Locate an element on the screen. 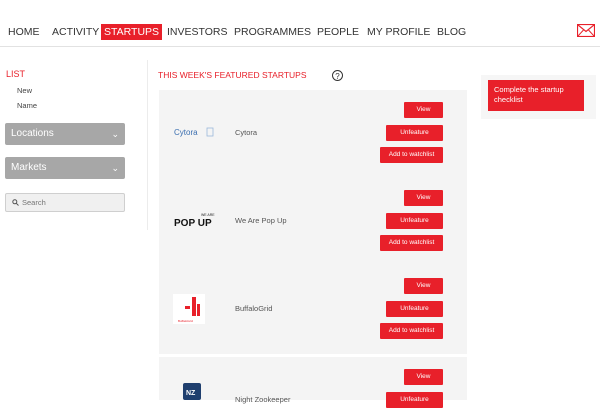 This screenshot has width=600, height=408. sort-new-link: New is located at coordinates (24, 90).